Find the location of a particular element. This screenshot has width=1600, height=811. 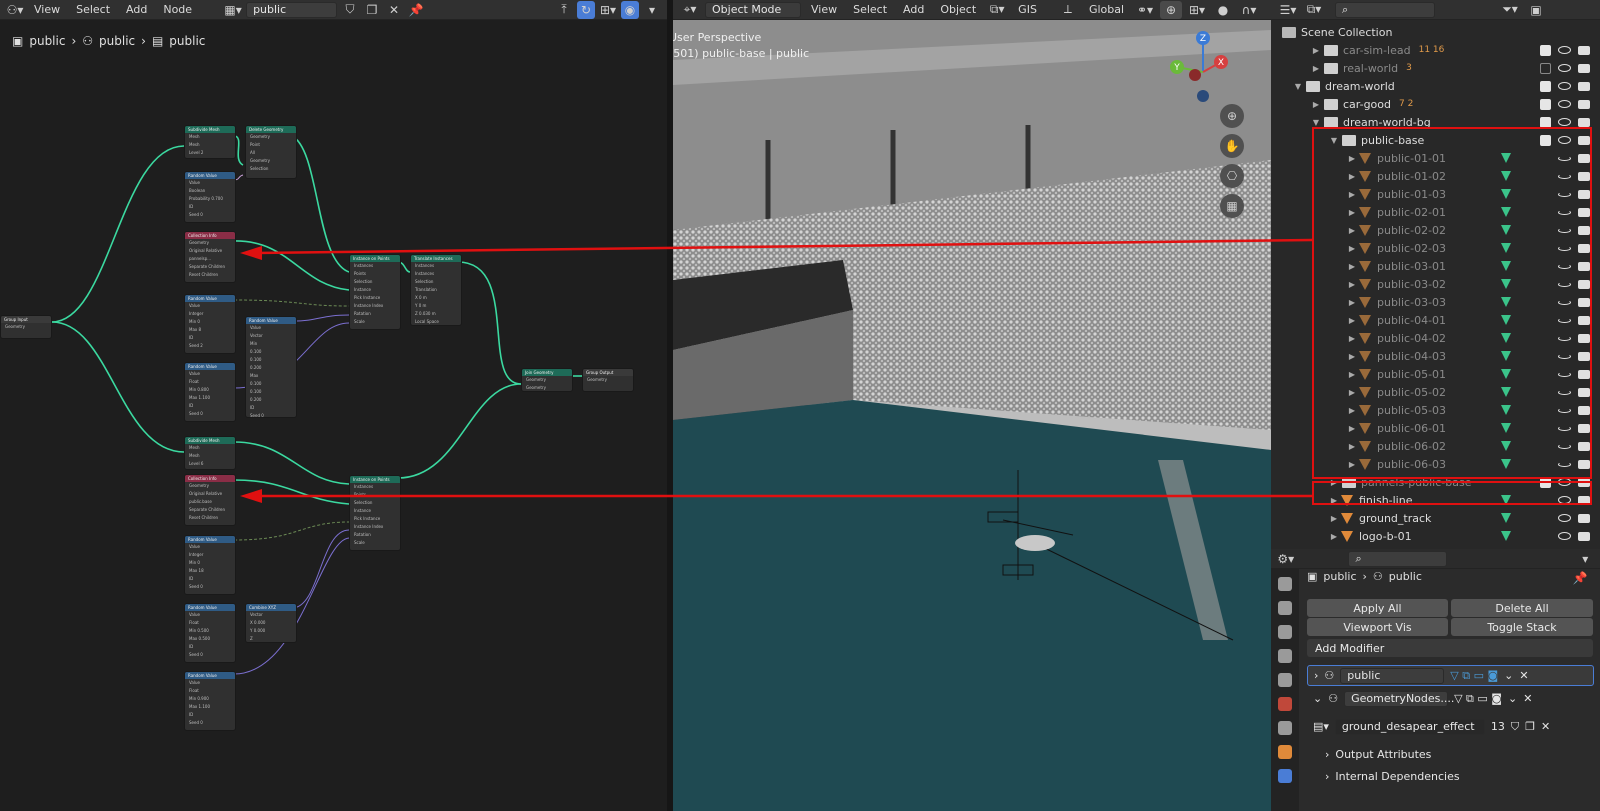

outliner-item-car-good: ▶ car-good 7 2 is located at coordinates (1435, 104).